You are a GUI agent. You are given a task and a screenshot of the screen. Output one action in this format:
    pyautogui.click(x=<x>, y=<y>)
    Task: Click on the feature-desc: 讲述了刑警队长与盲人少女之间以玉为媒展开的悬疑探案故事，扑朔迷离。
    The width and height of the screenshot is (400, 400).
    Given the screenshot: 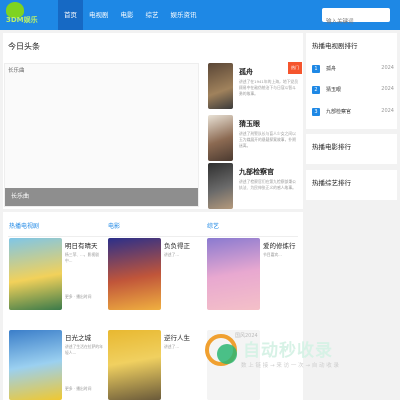 What is the action you would take?
    pyautogui.click(x=267, y=139)
    